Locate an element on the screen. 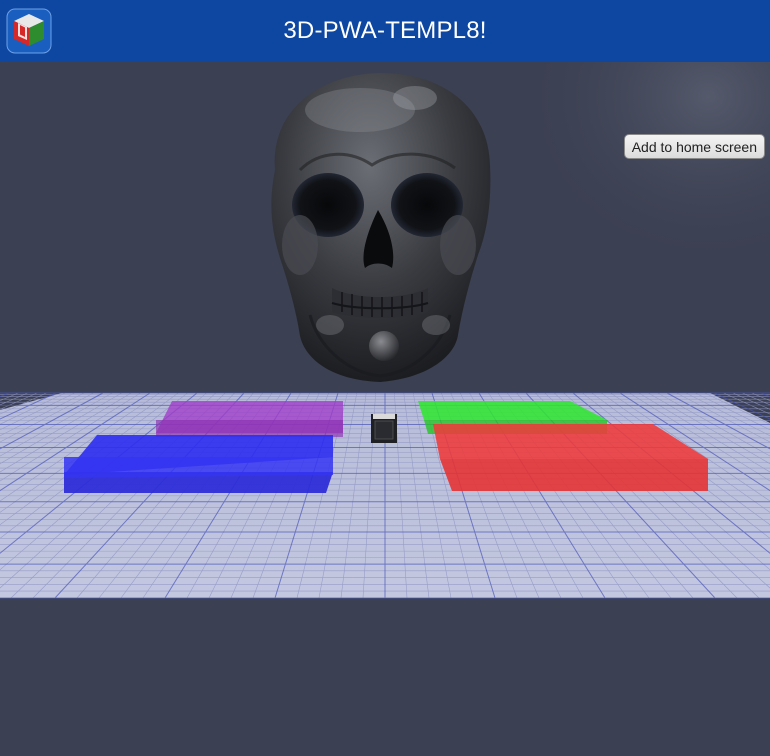 This screenshot has width=770, height=756. sphere-model is located at coordinates (384, 346).